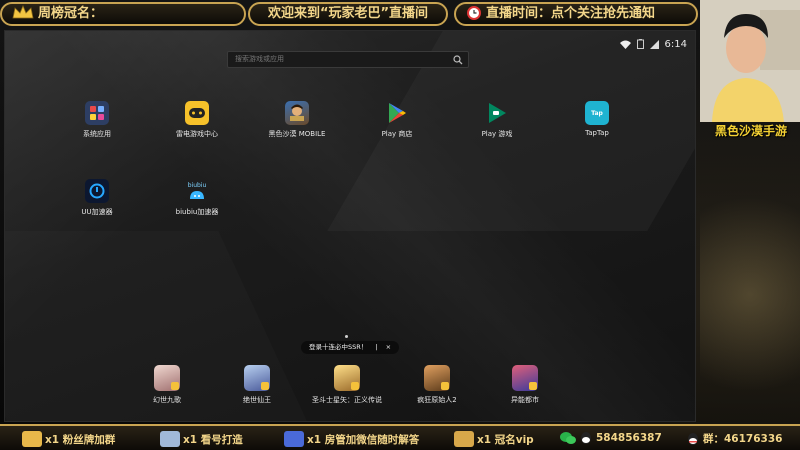 The image size is (800, 450). I want to click on ticker-text: 群：46176336, so click(743, 439).